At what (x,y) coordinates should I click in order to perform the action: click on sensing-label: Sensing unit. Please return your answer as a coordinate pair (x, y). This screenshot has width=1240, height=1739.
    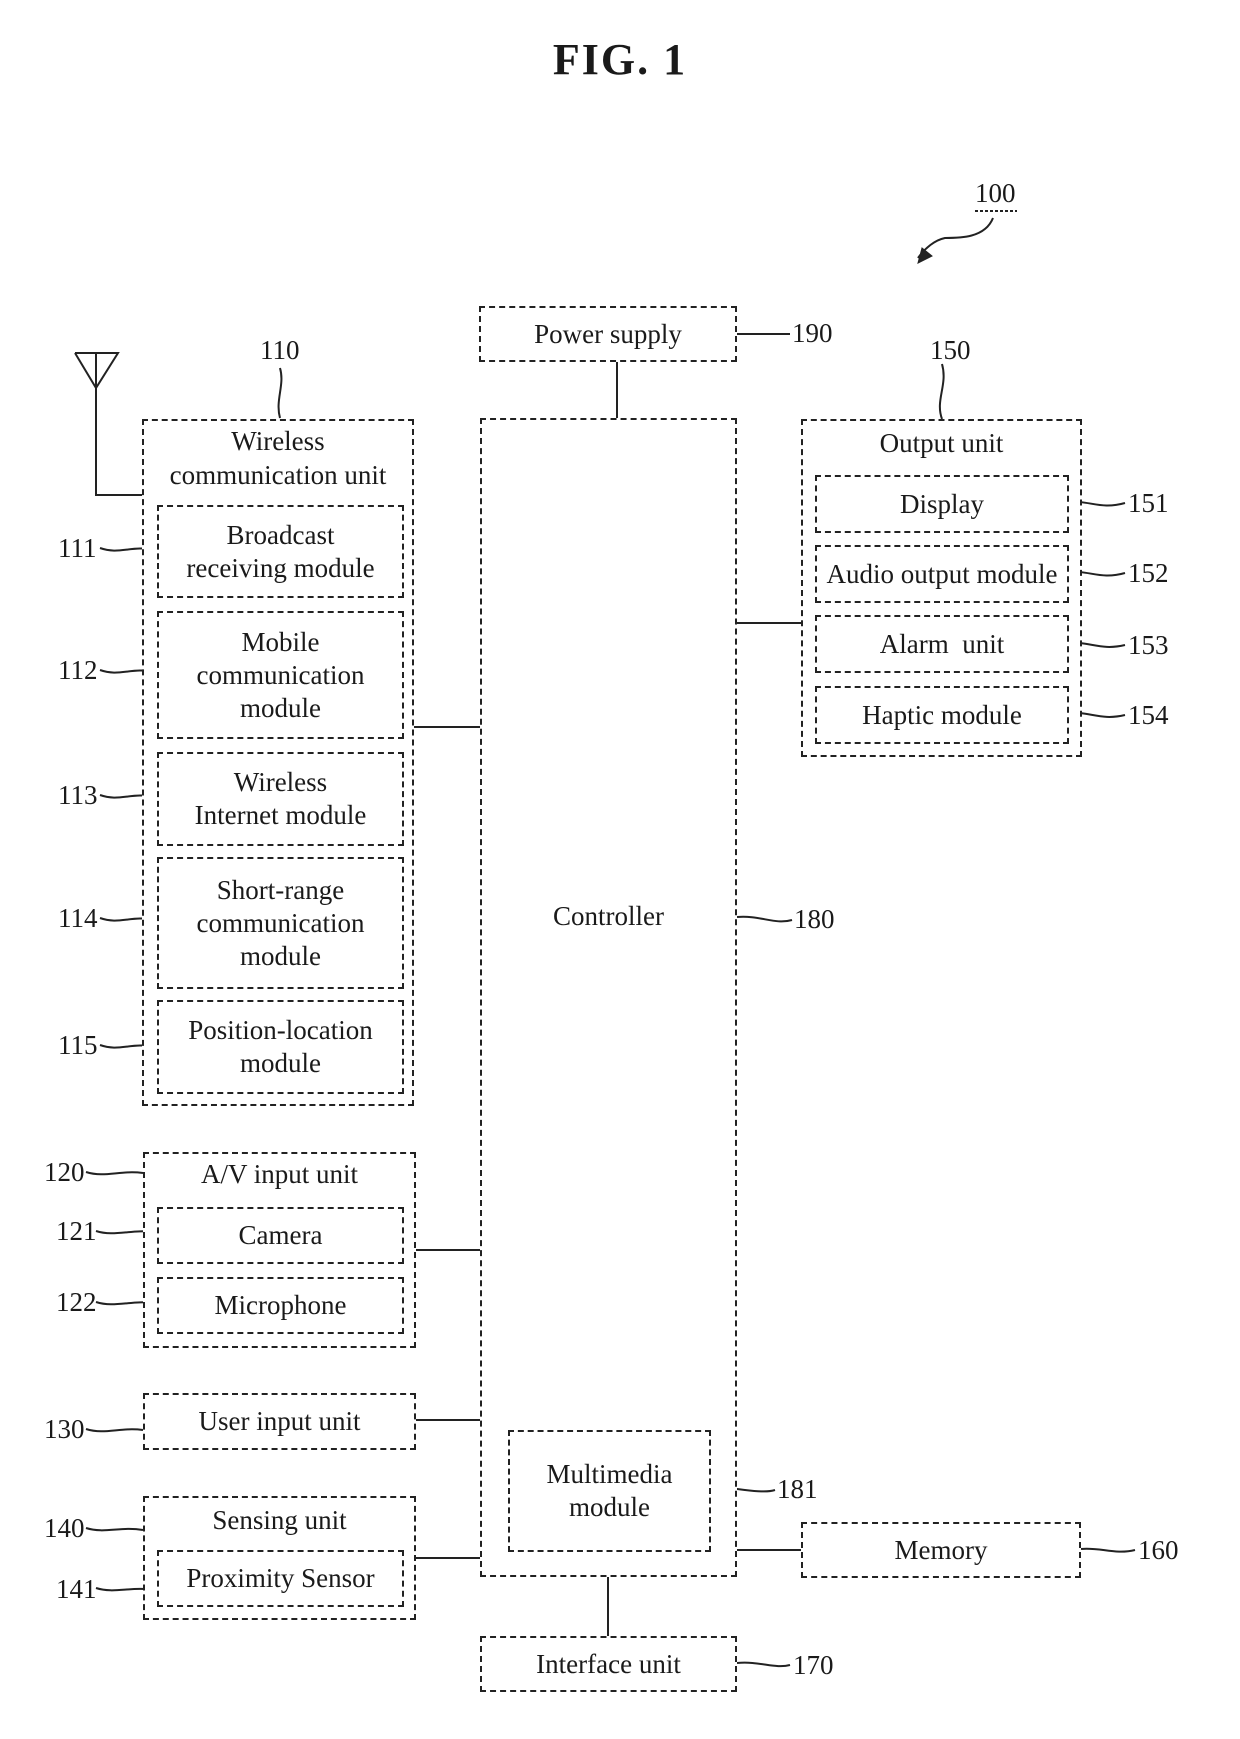
    Looking at the image, I should click on (279, 1520).